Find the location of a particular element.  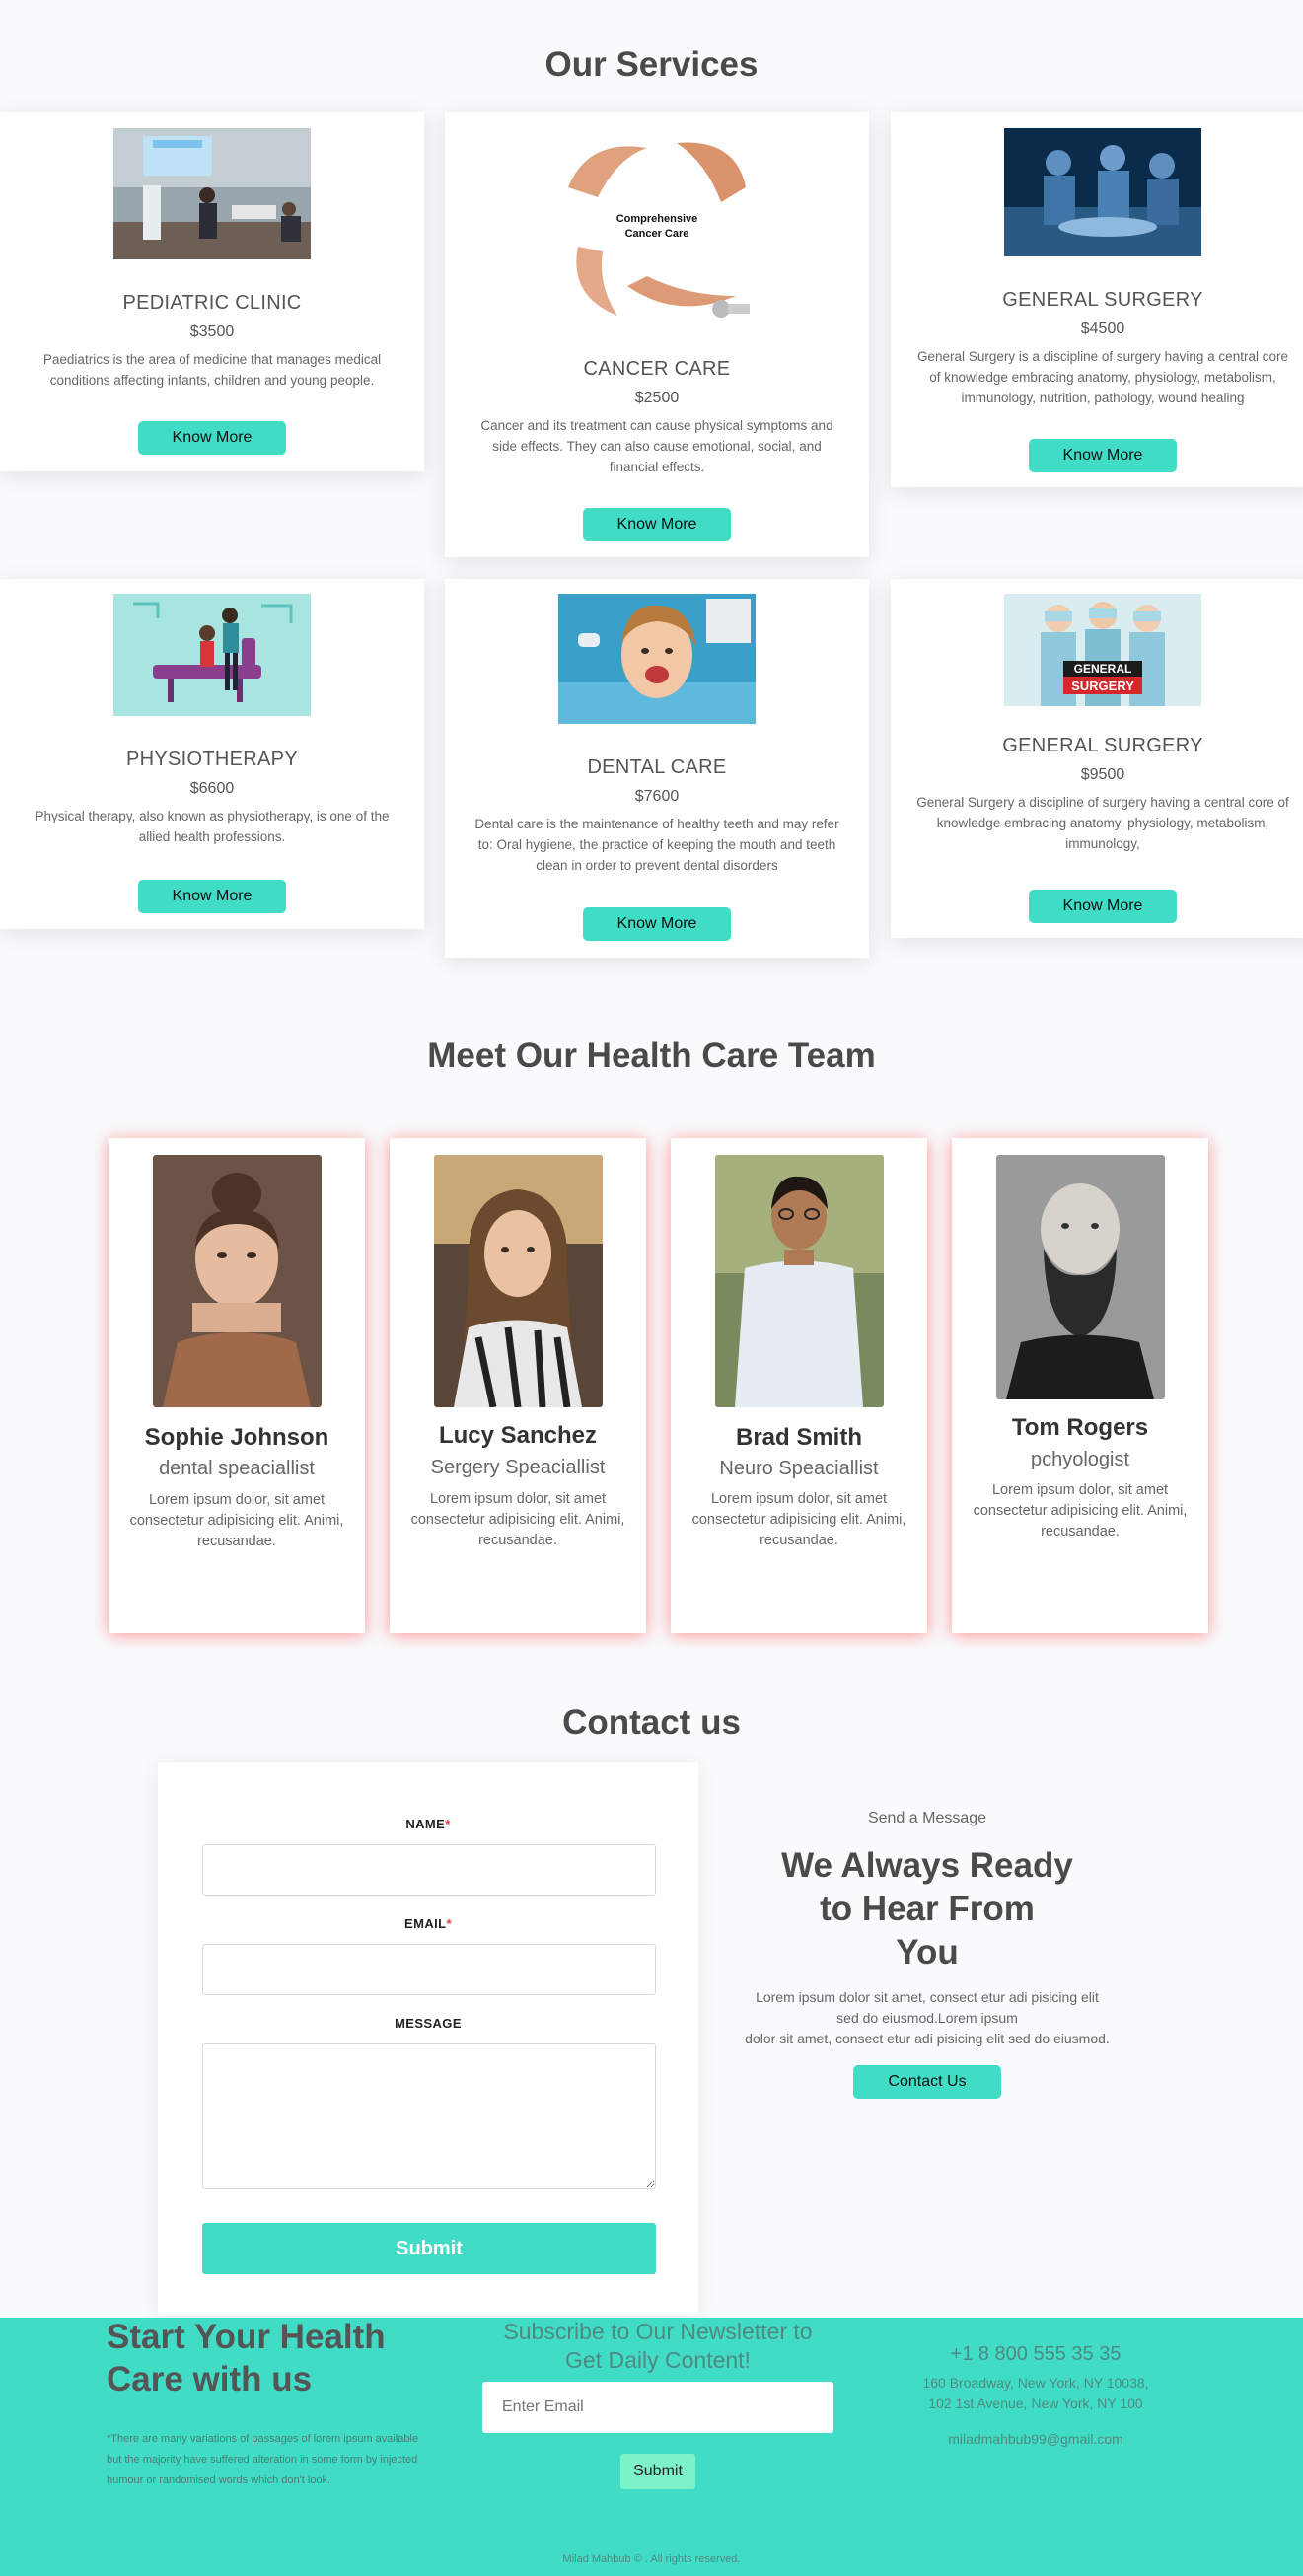

newsletter-email-input is located at coordinates (658, 2407).